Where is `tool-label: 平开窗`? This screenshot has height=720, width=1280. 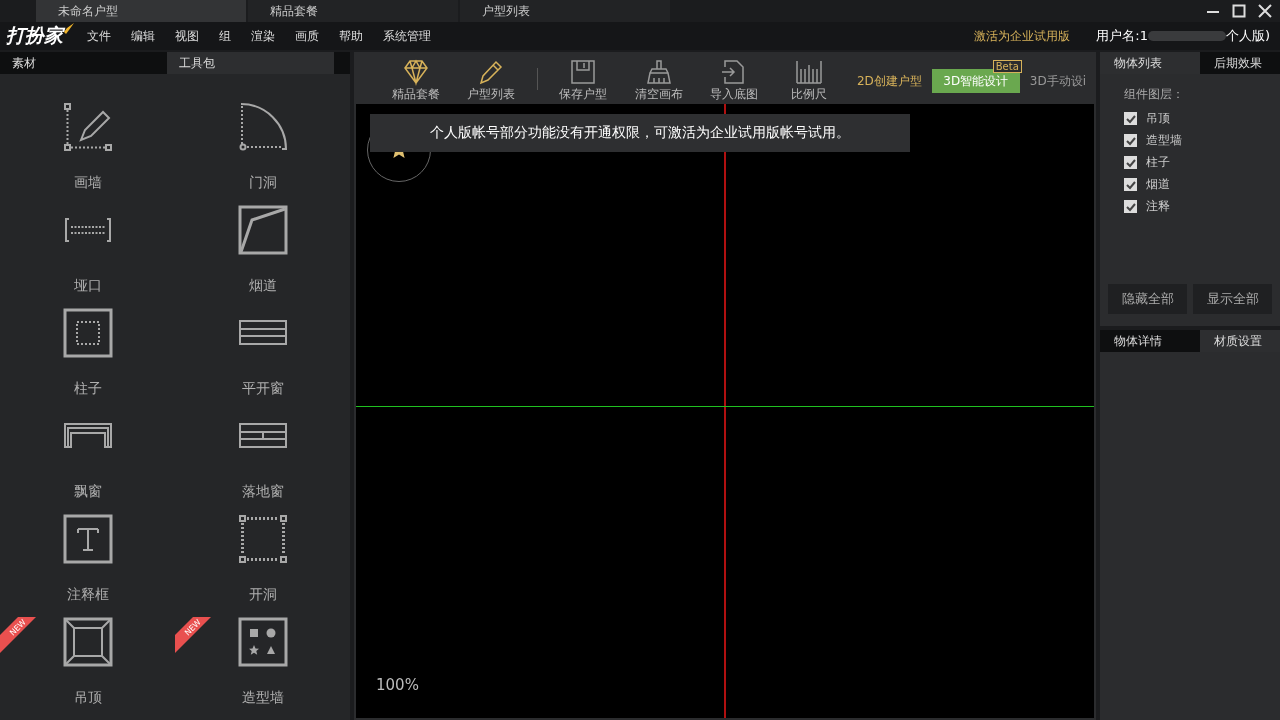
tool-label: 平开窗 is located at coordinates (262, 389).